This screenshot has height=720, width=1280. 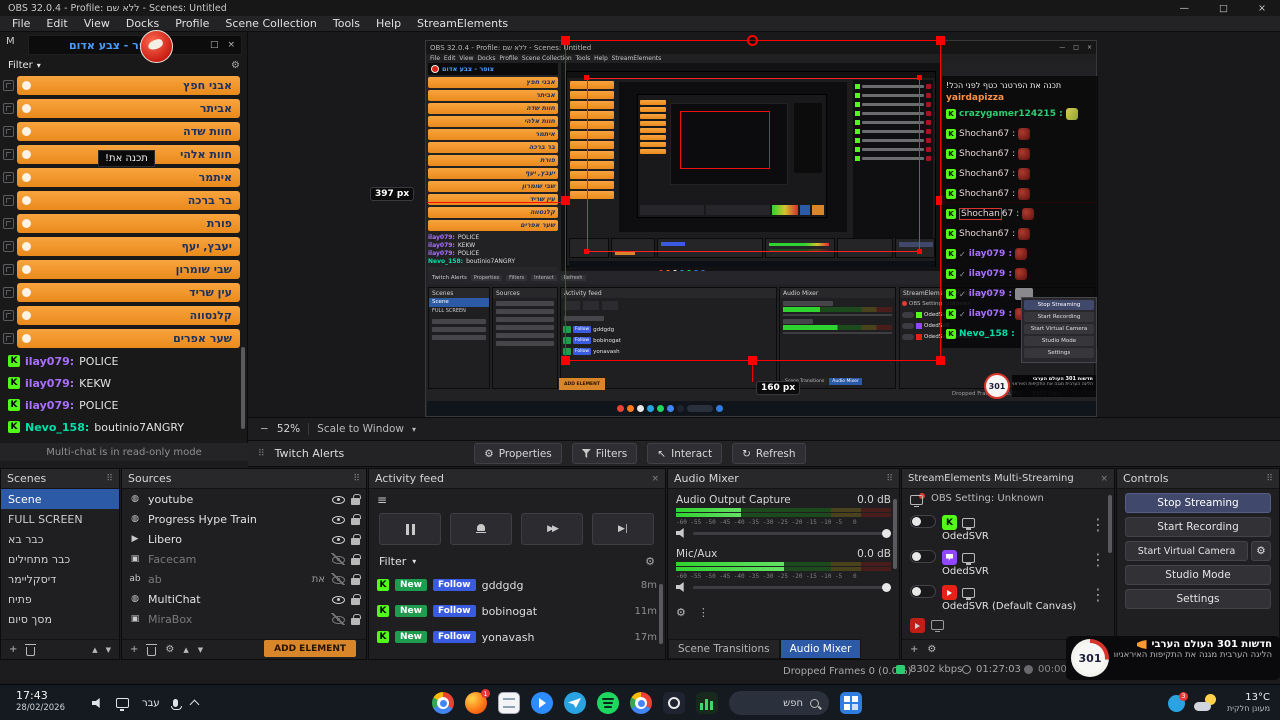 I want to click on channel-row: יעבץ, יעף, so click(x=124, y=246).